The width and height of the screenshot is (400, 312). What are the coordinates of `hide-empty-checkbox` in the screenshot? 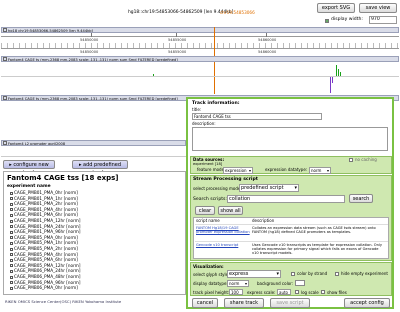 It's located at (337, 274).